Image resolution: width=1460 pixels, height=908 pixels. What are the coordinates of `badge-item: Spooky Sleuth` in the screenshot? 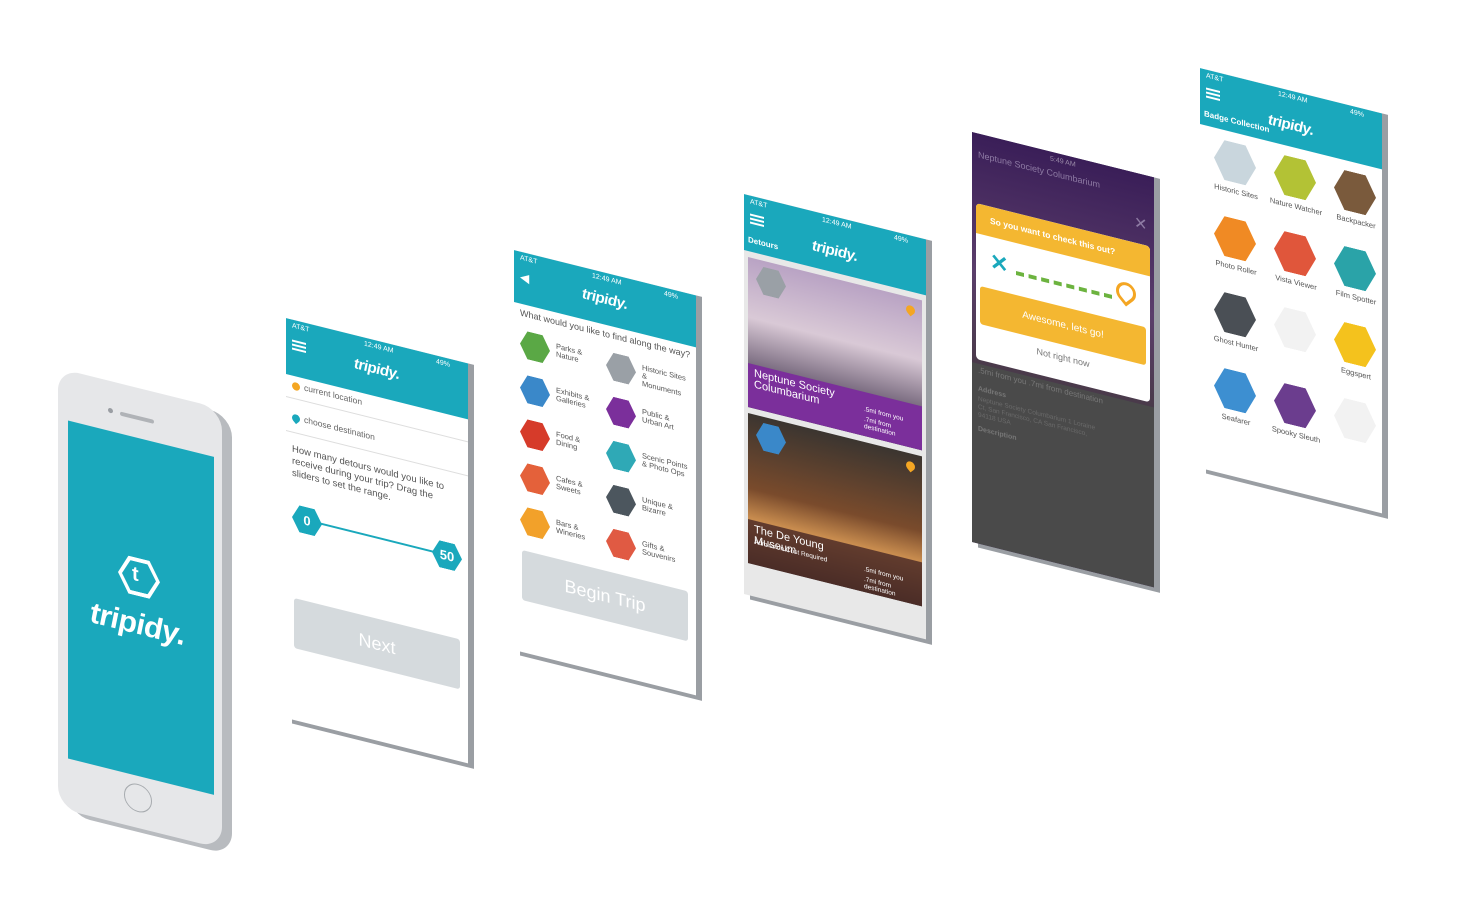 It's located at (1296, 421).